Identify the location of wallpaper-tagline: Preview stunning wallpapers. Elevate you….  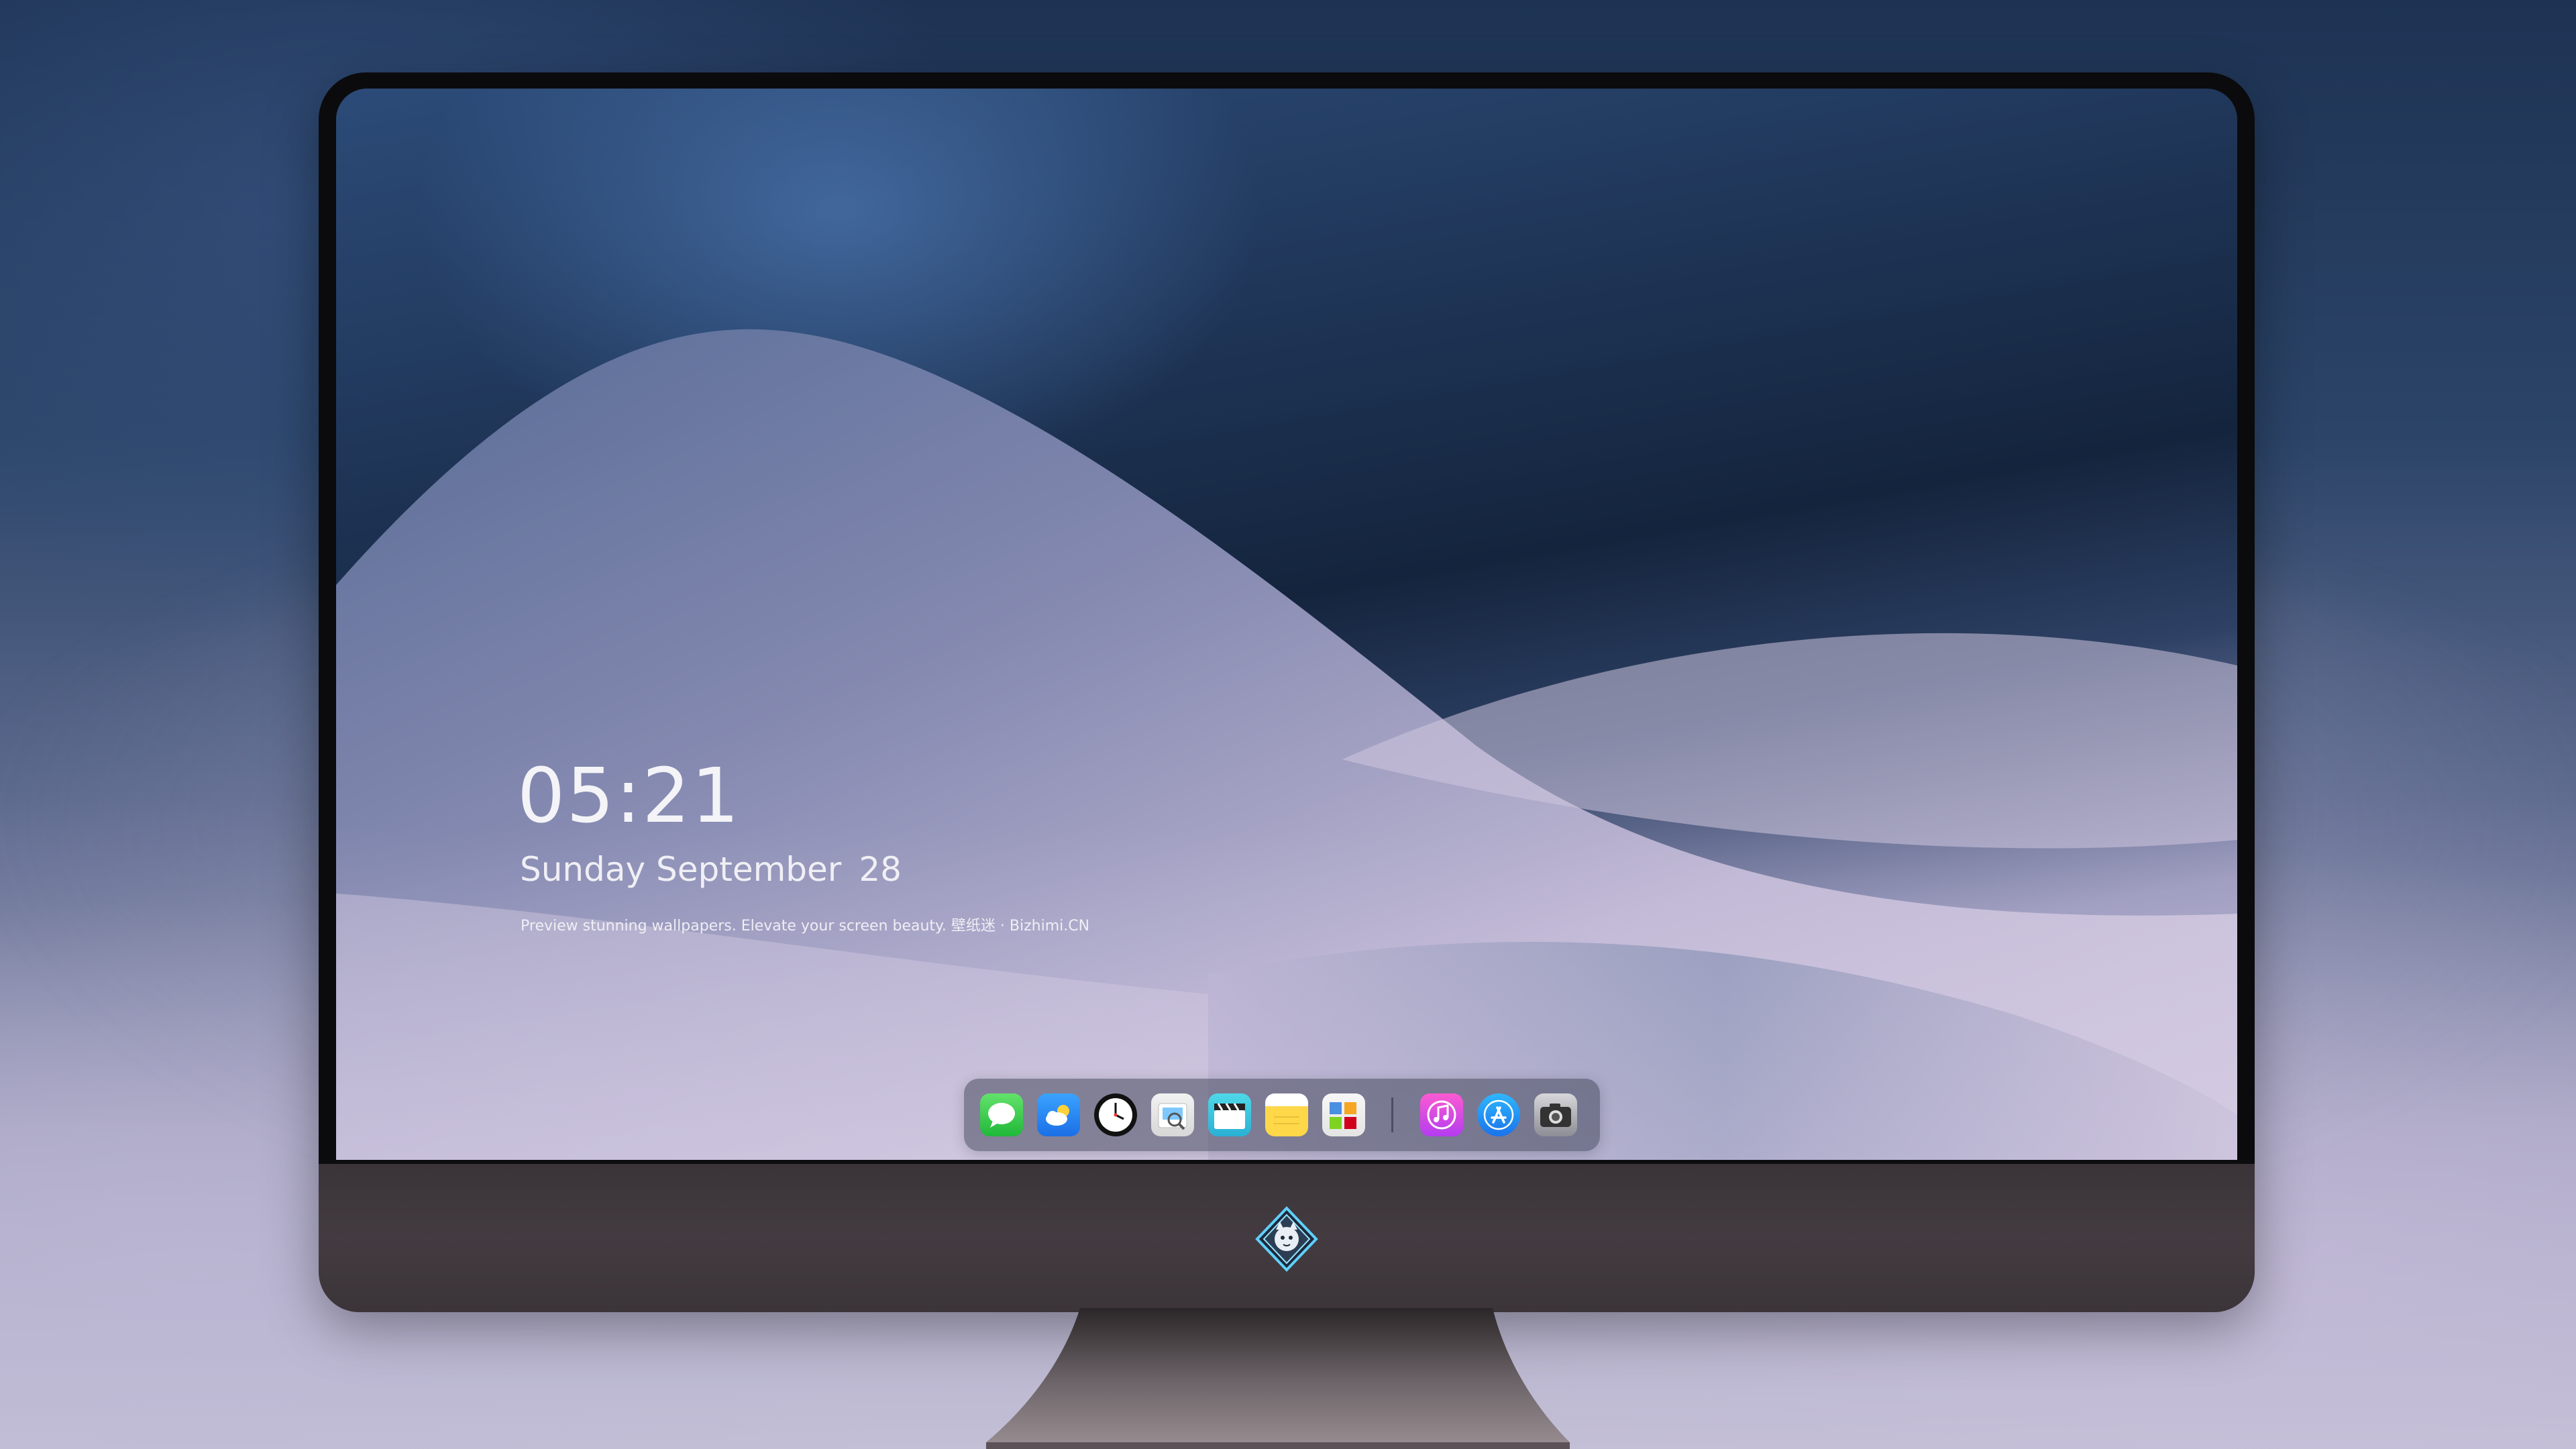
(805, 926).